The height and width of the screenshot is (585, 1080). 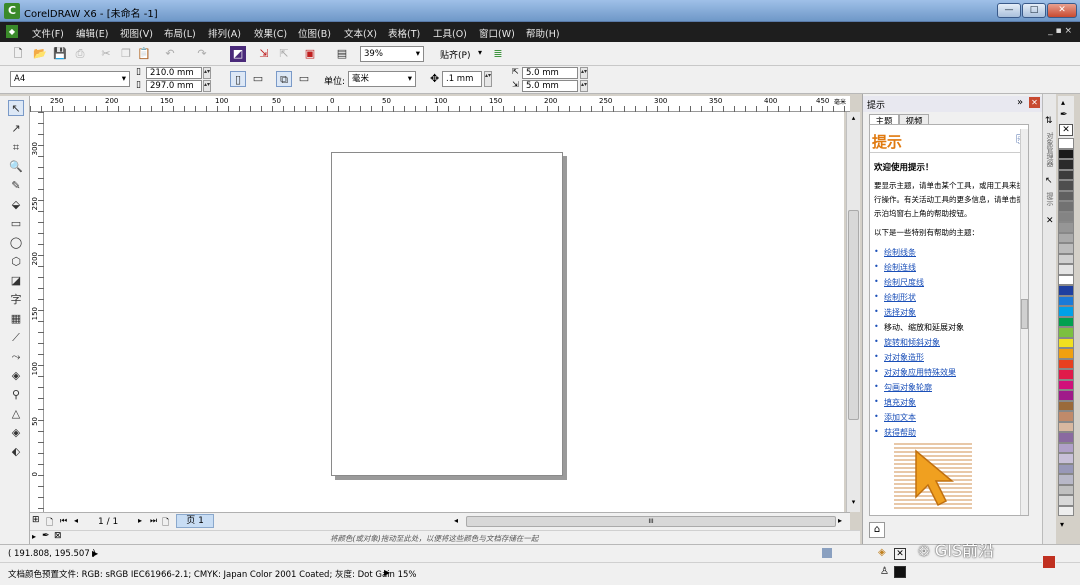 What do you see at coordinates (304, 79) in the screenshot?
I see `current-page-icon: ▭` at bounding box center [304, 79].